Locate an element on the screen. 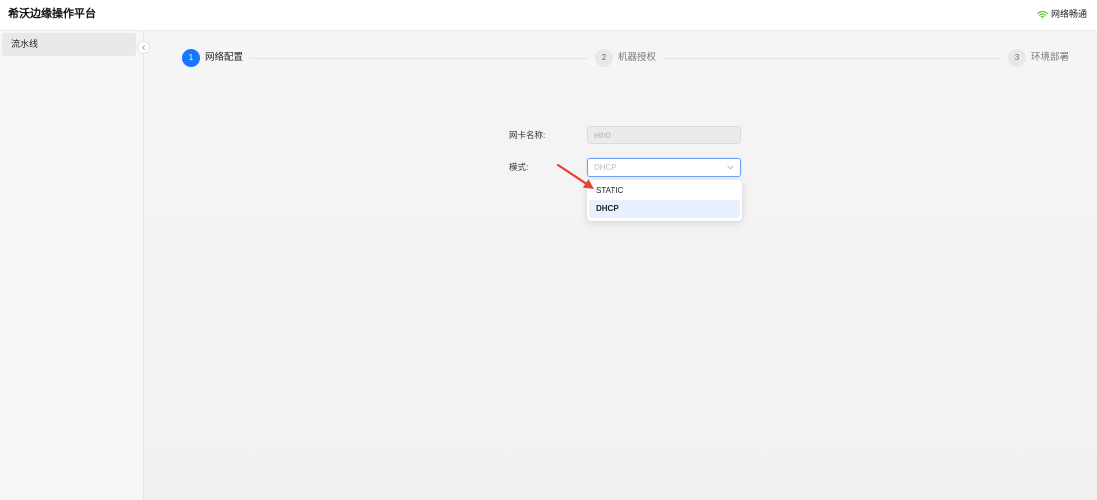 The width and height of the screenshot is (1097, 500). app-title: 希沃边缘操作平台 is located at coordinates (52, 14).